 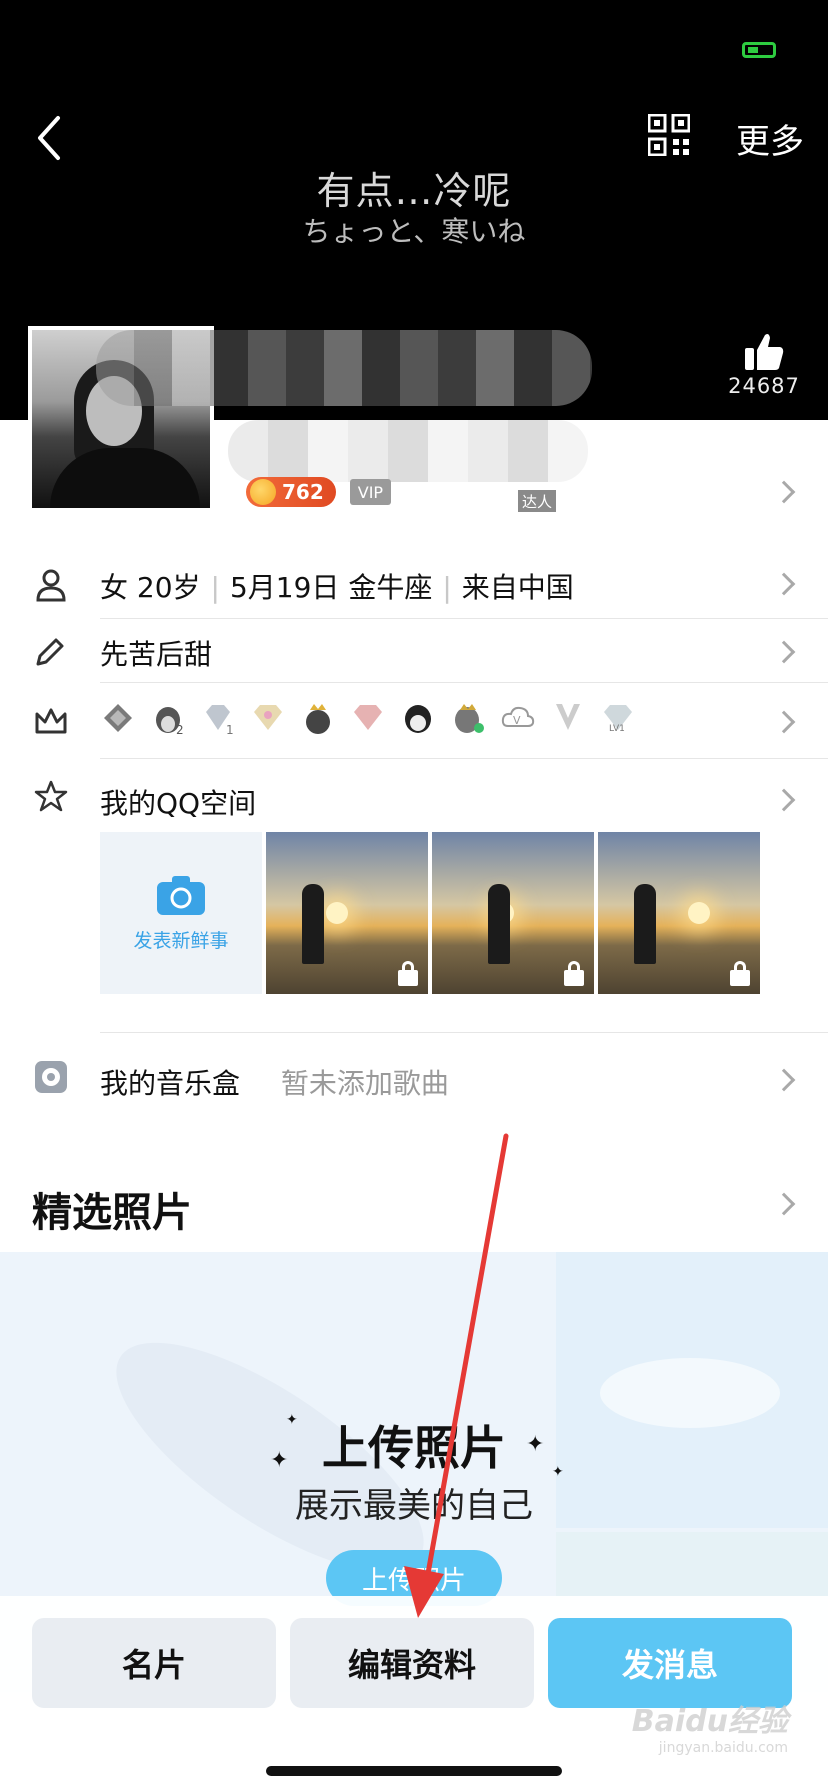 I want to click on signature-row: 先苦后甜, so click(x=414, y=652).